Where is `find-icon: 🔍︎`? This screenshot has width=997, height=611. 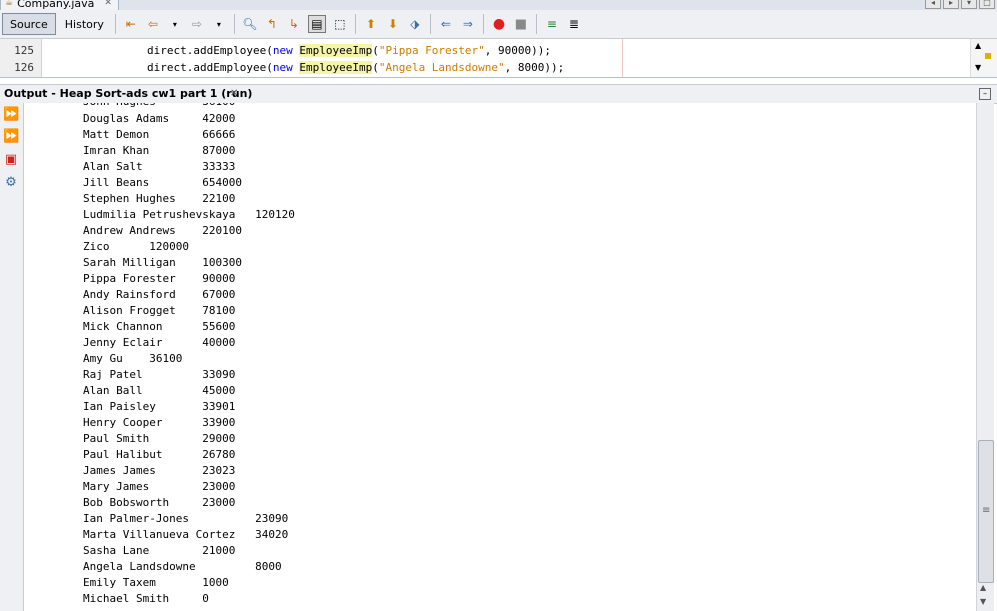
find-icon: 🔍︎ is located at coordinates (250, 24).